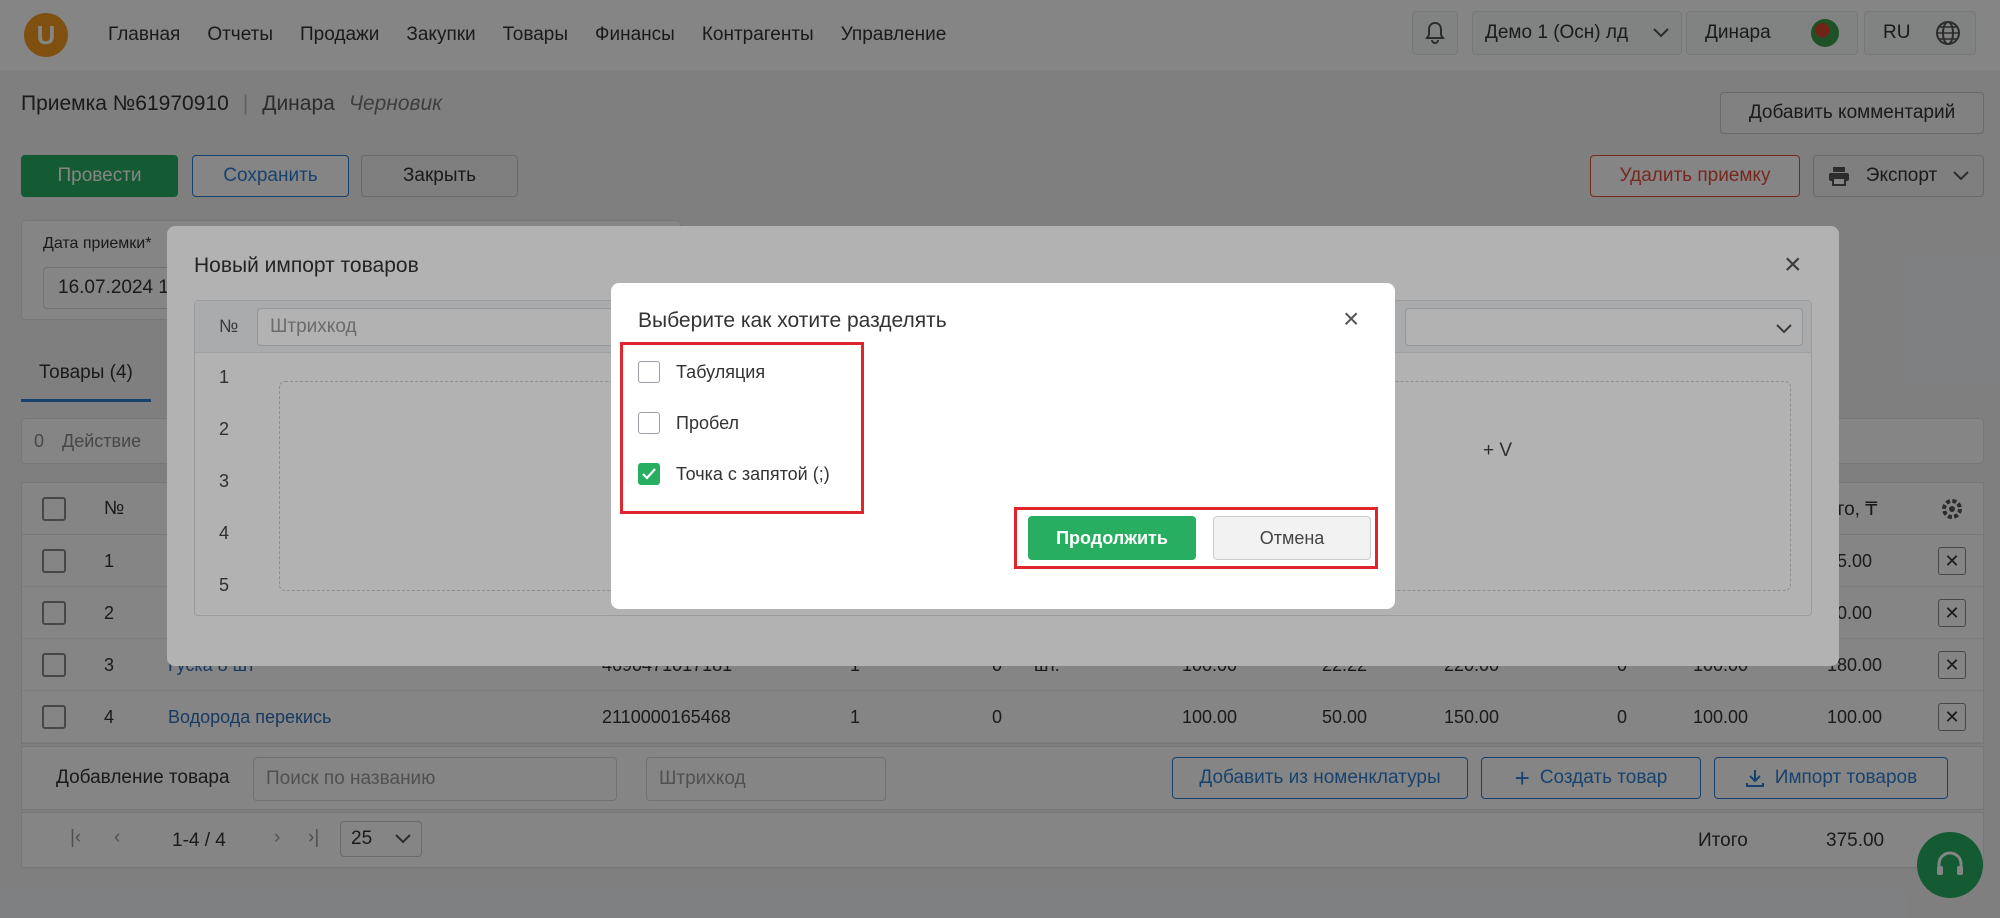  What do you see at coordinates (742, 428) in the screenshot?
I see `options-highlight-frame` at bounding box center [742, 428].